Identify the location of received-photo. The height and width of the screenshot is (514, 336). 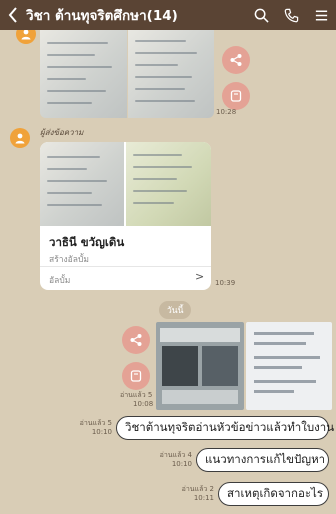
(127, 74).